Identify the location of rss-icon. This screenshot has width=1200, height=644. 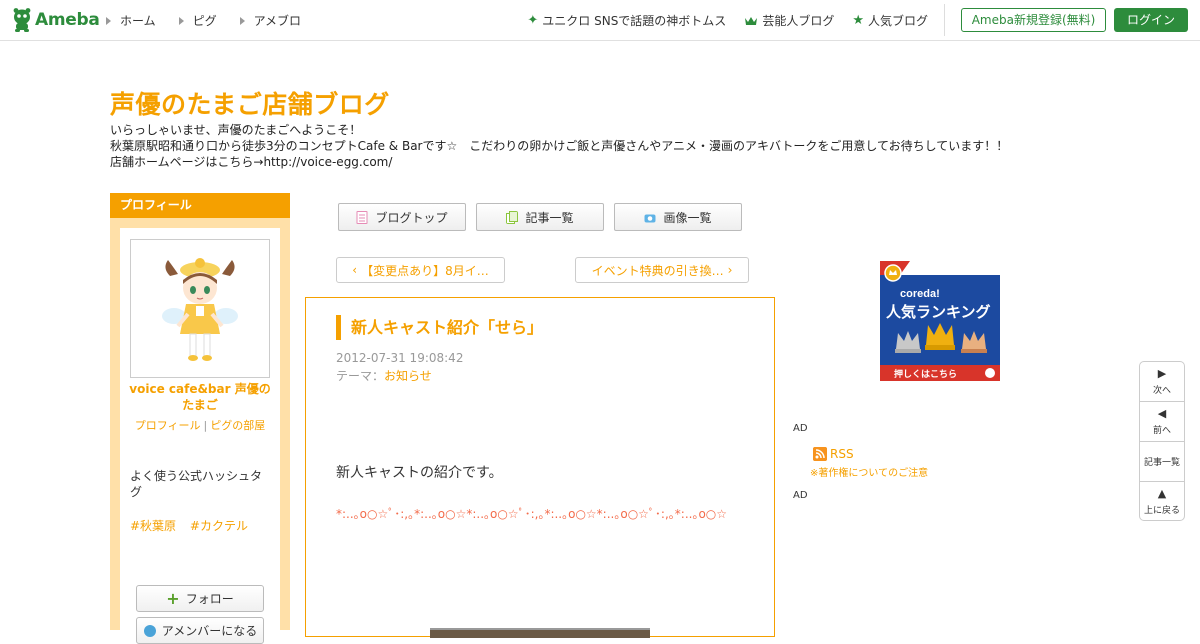
(820, 454).